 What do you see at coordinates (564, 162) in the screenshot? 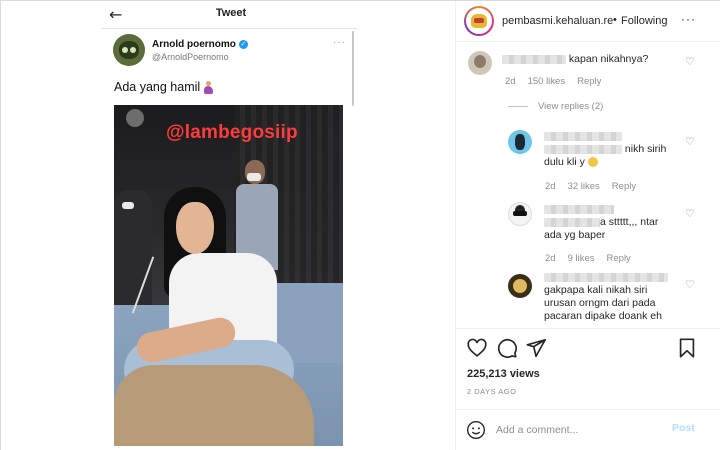
I see `comment-body-line2: dulu kli y` at bounding box center [564, 162].